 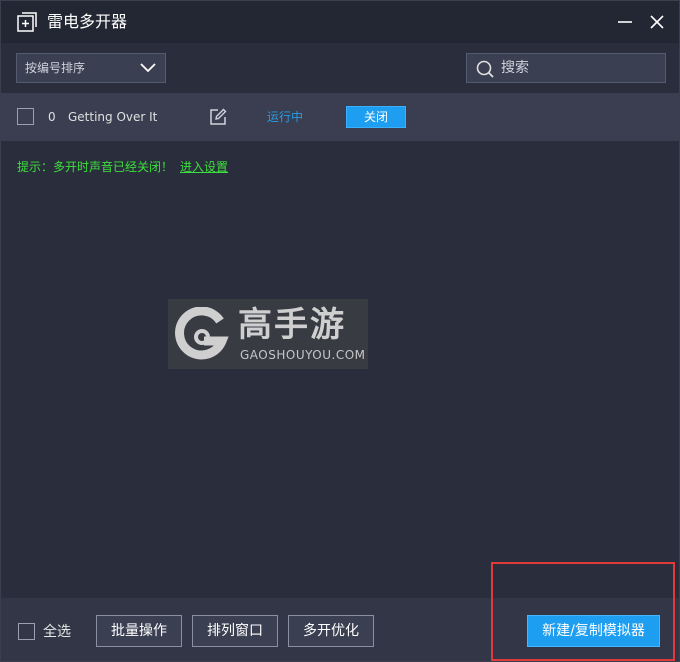 I want to click on watermark-cn: 高手游, so click(x=292, y=325).